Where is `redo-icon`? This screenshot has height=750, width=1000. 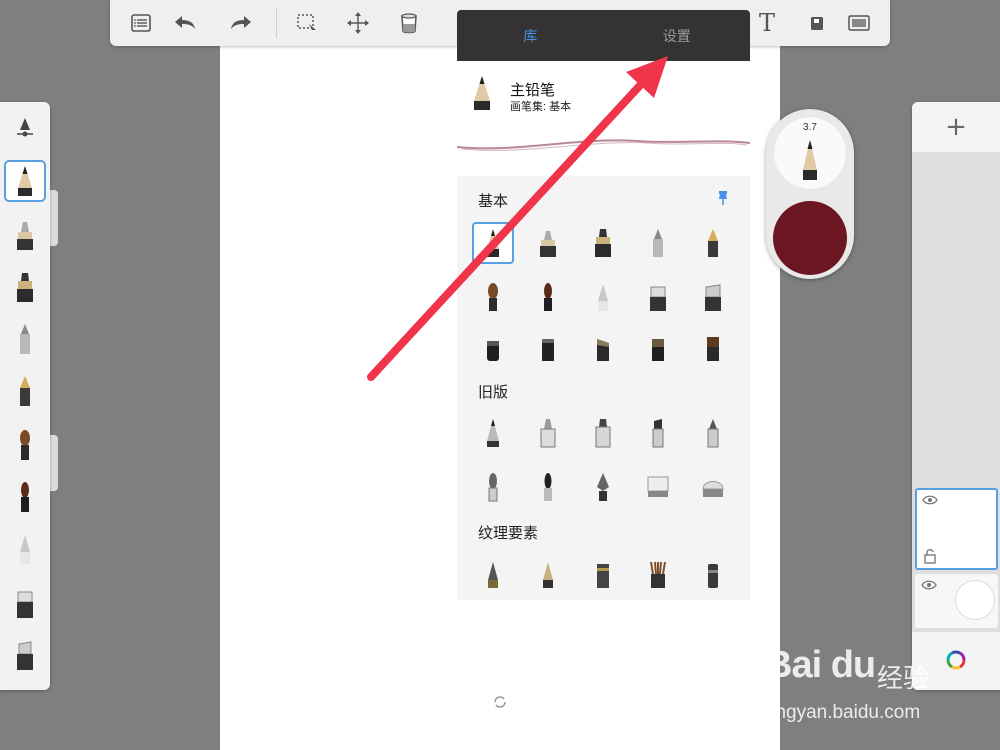
redo-icon is located at coordinates (241, 23).